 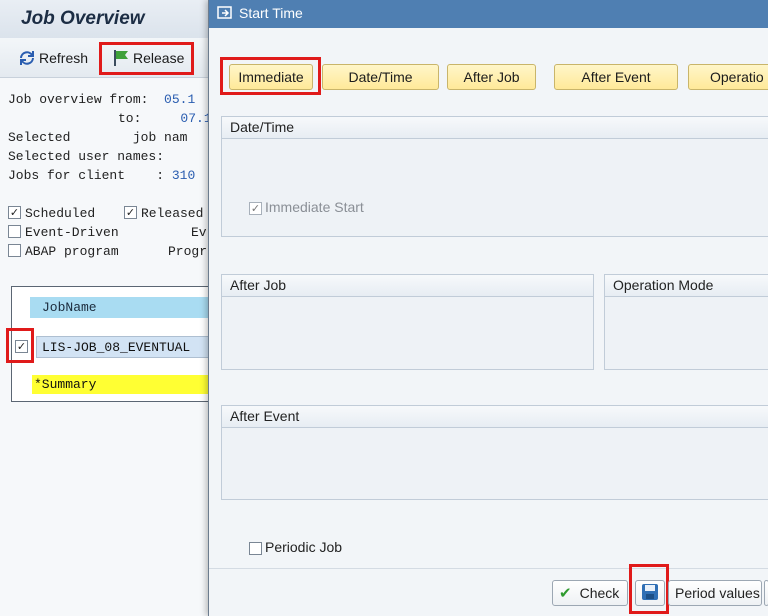 What do you see at coordinates (380, 77) in the screenshot?
I see `date-time-button: Date/Time` at bounding box center [380, 77].